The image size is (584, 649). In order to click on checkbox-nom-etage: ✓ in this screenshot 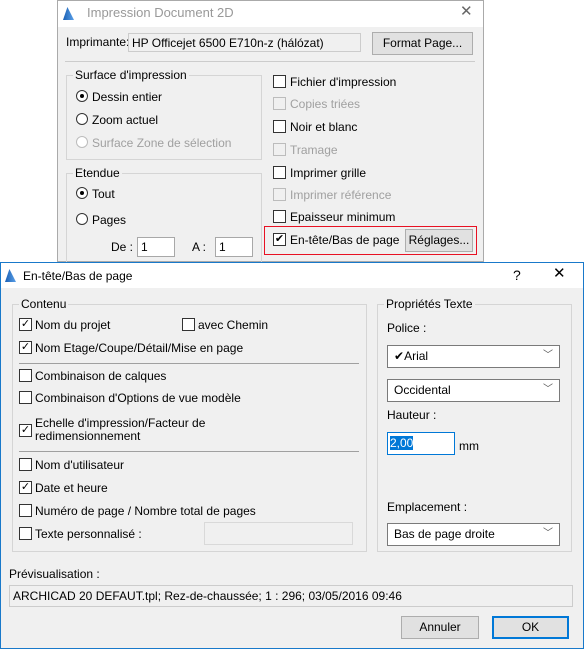, I will do `click(25, 347)`.